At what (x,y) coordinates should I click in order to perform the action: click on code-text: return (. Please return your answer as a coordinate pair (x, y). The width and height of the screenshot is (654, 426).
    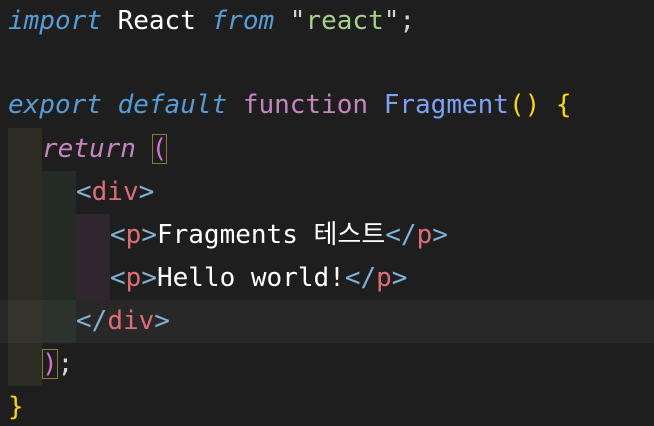
    Looking at the image, I should click on (105, 149).